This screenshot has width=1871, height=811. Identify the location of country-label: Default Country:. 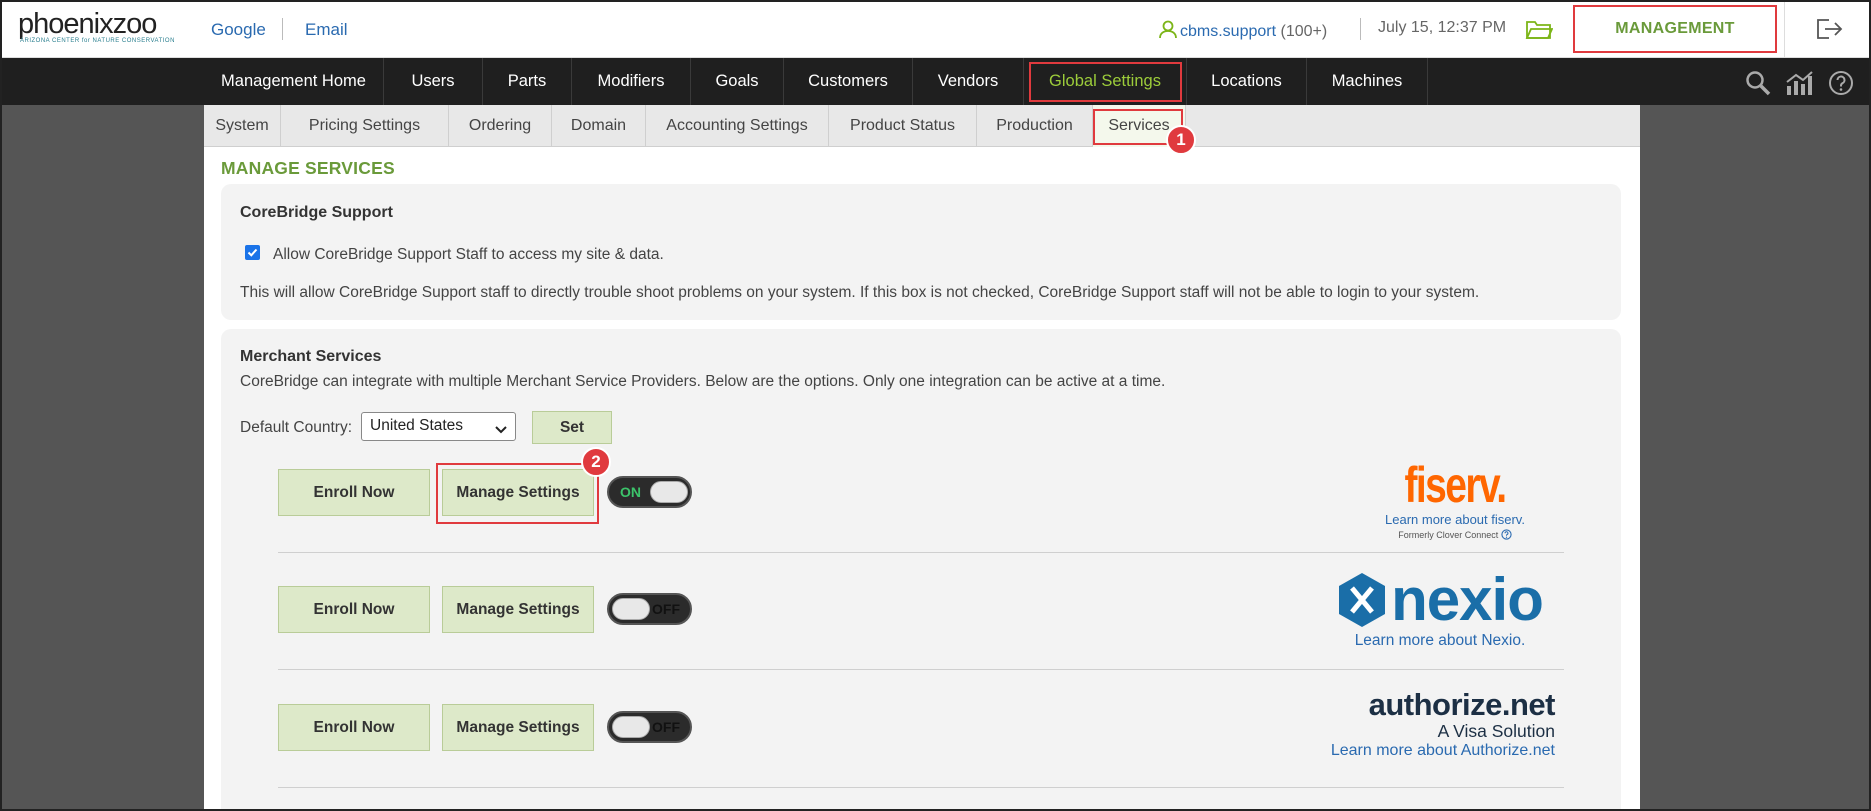
(296, 427).